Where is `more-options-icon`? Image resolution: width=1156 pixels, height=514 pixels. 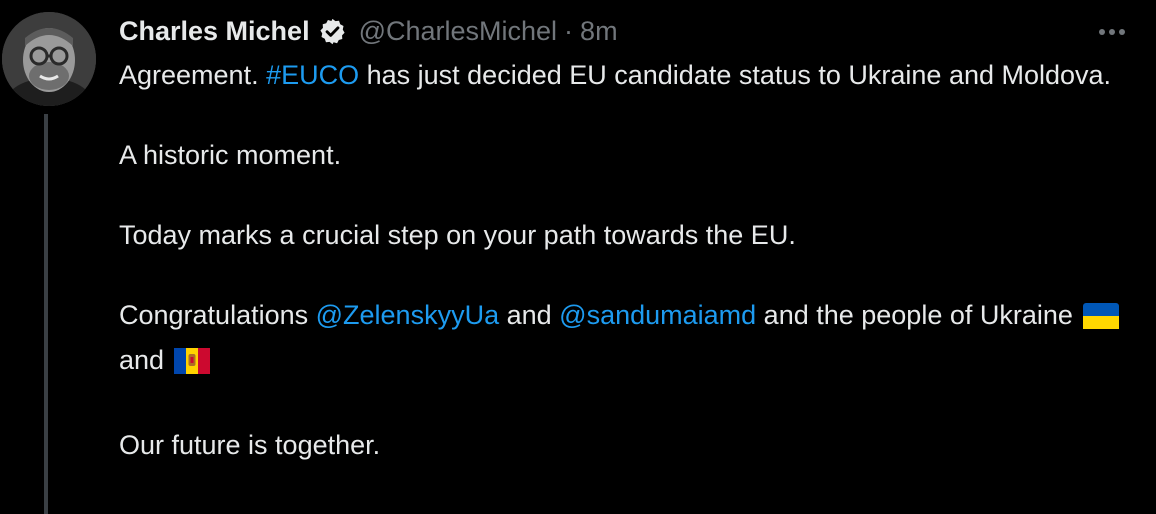 more-options-icon is located at coordinates (1112, 32).